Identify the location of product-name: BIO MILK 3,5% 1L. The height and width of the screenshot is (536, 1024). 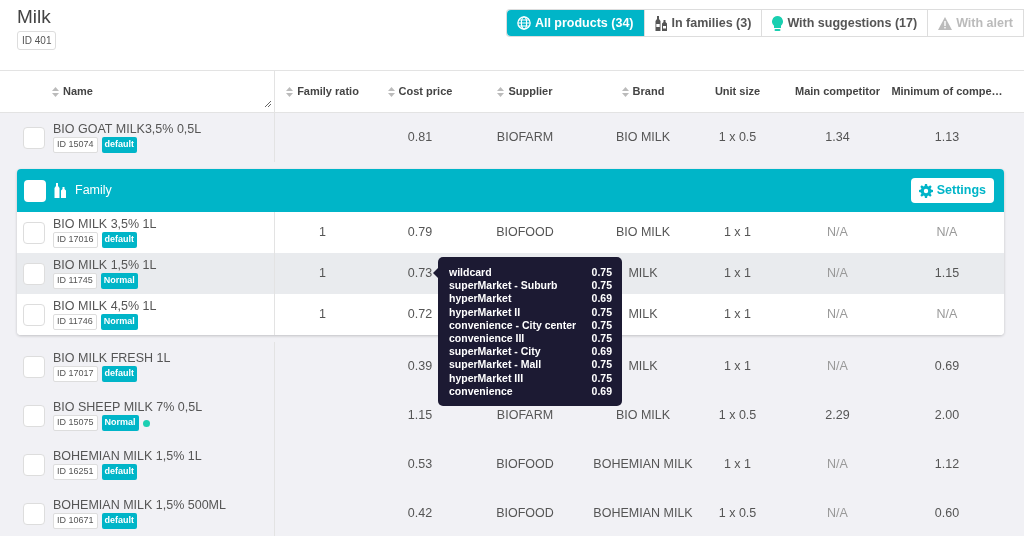
(105, 225).